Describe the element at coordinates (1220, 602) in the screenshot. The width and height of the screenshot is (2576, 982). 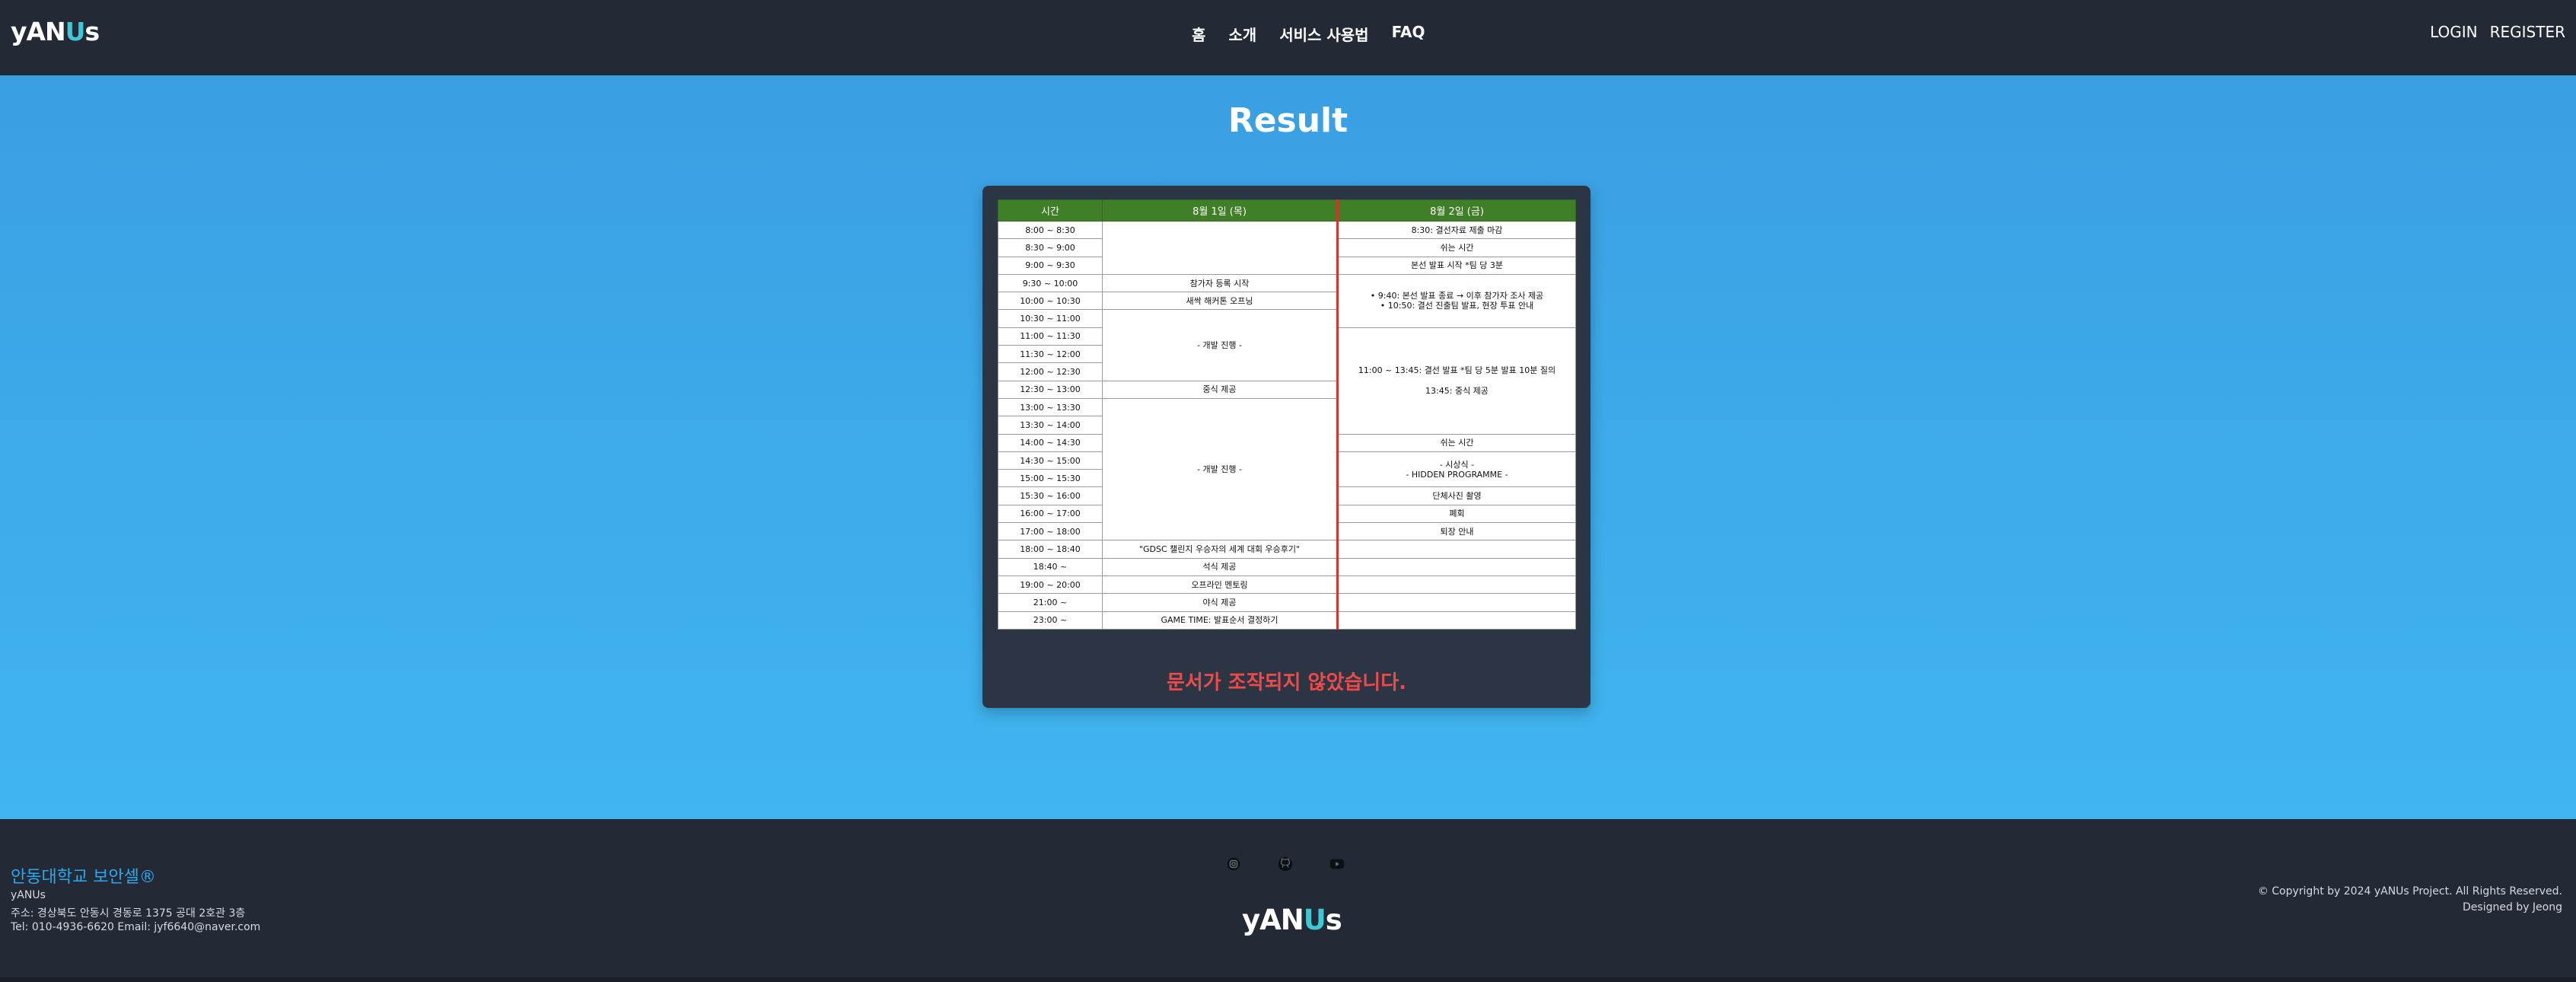
I see `day1-cell: 야식 제공` at that location.